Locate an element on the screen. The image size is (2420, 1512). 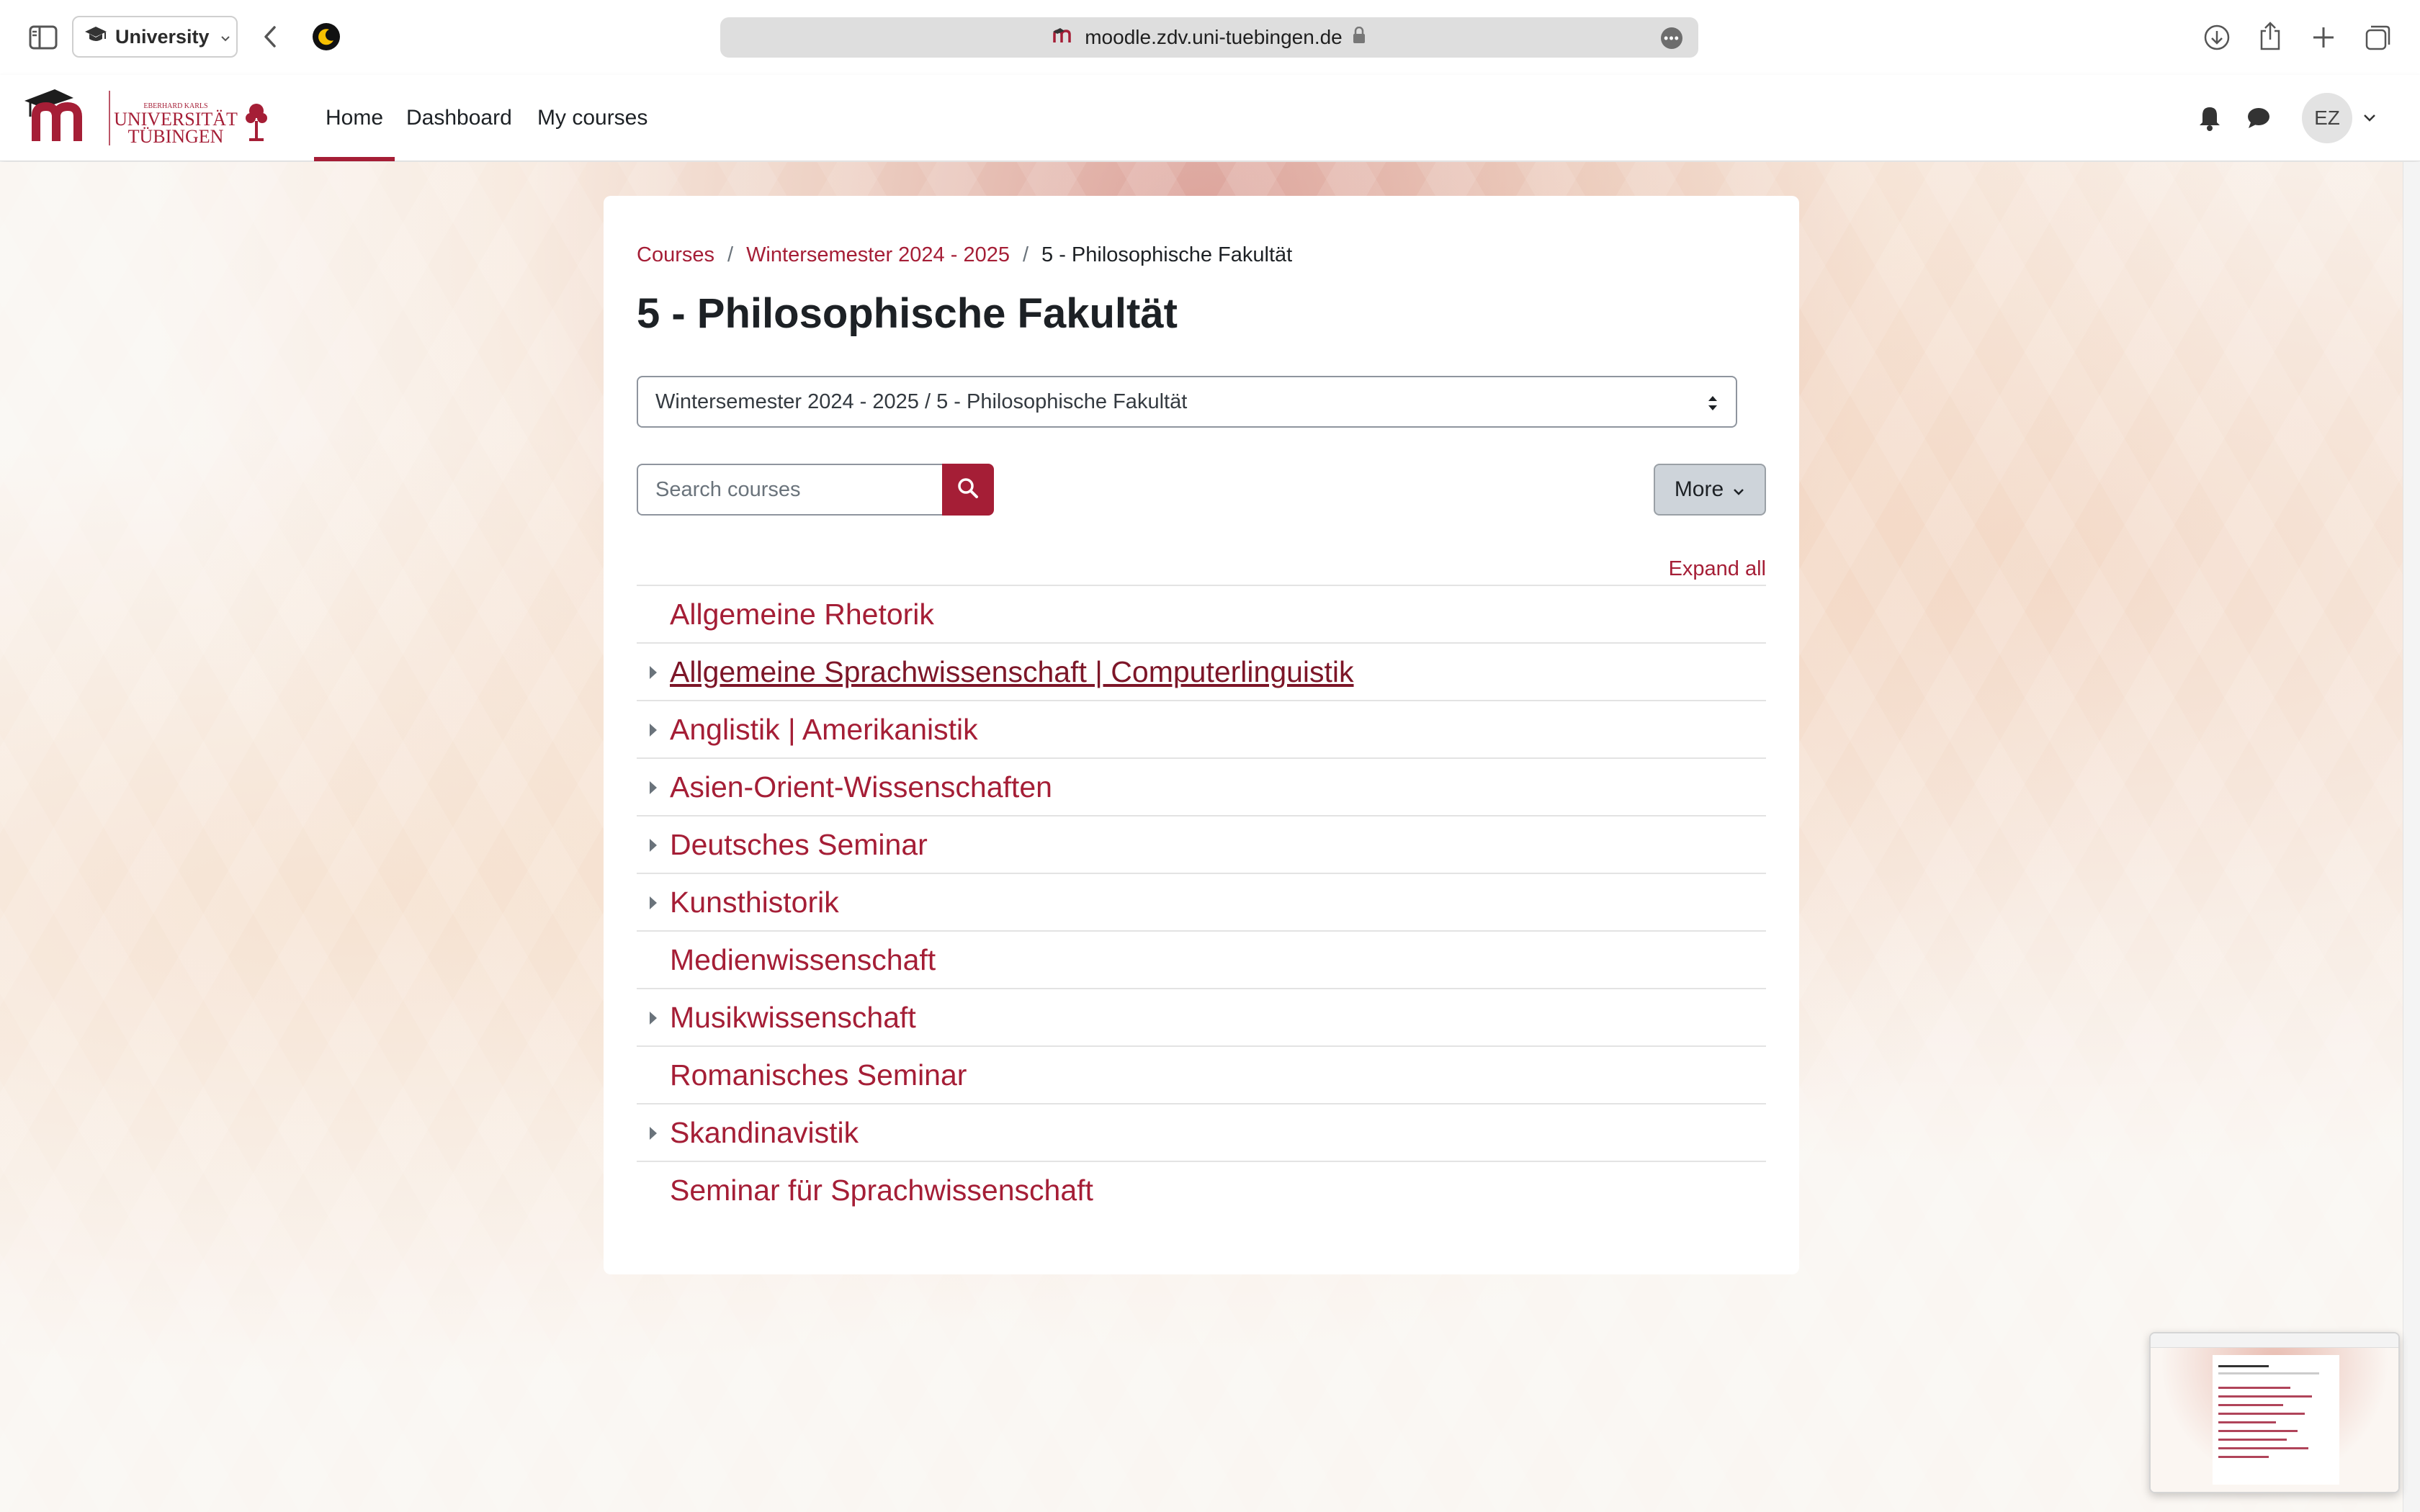
share-icon is located at coordinates (2270, 36).